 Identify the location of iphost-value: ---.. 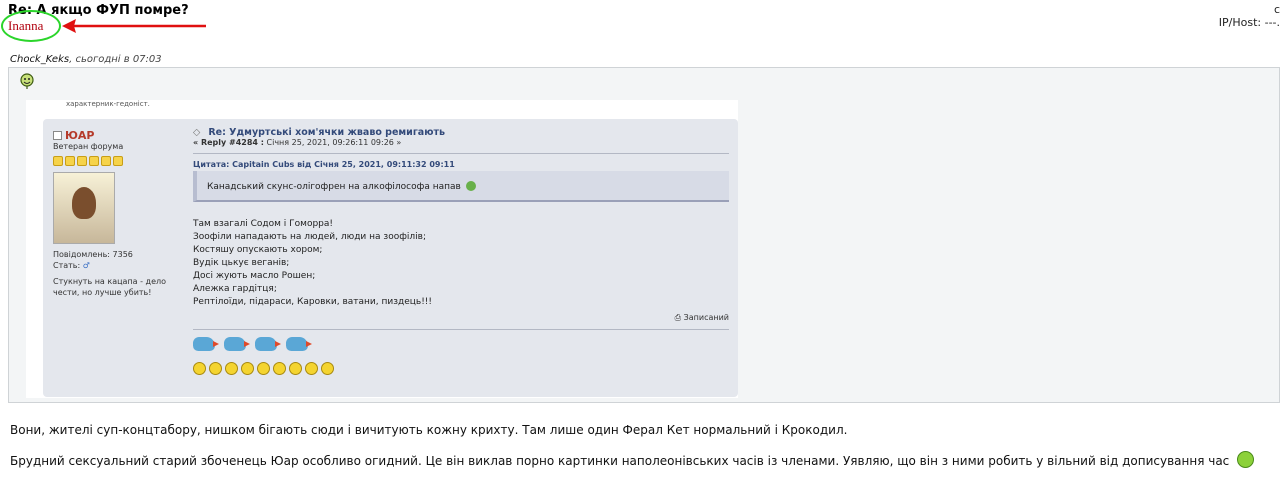
(1272, 22).